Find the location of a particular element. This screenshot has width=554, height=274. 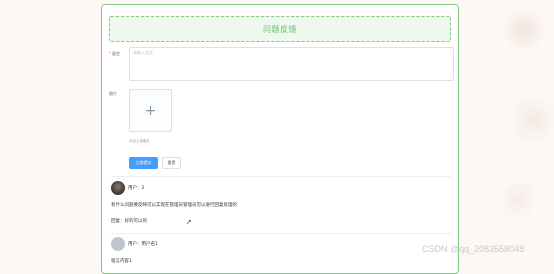

comment-message: 有什么问题要反映可以实现在管理员管理员可以进行回复处理的 is located at coordinates (174, 205).